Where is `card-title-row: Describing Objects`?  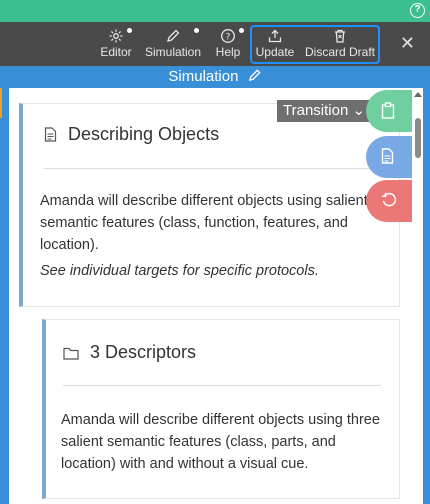 card-title-row: Describing Objects is located at coordinates (131, 134).